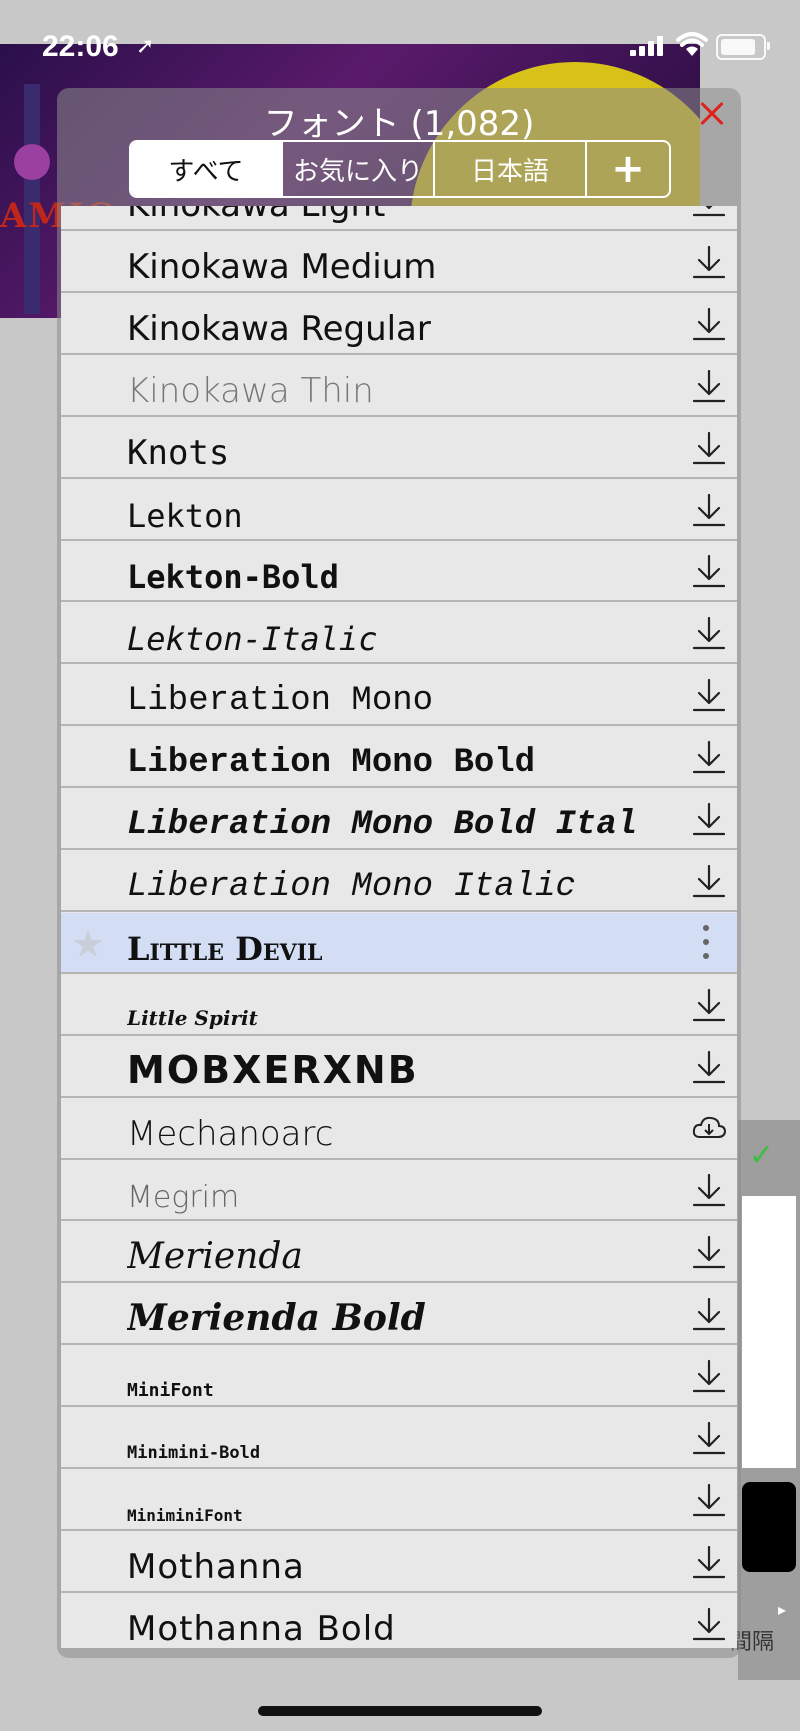  I want to click on font-list-row: Knots, so click(399, 448).